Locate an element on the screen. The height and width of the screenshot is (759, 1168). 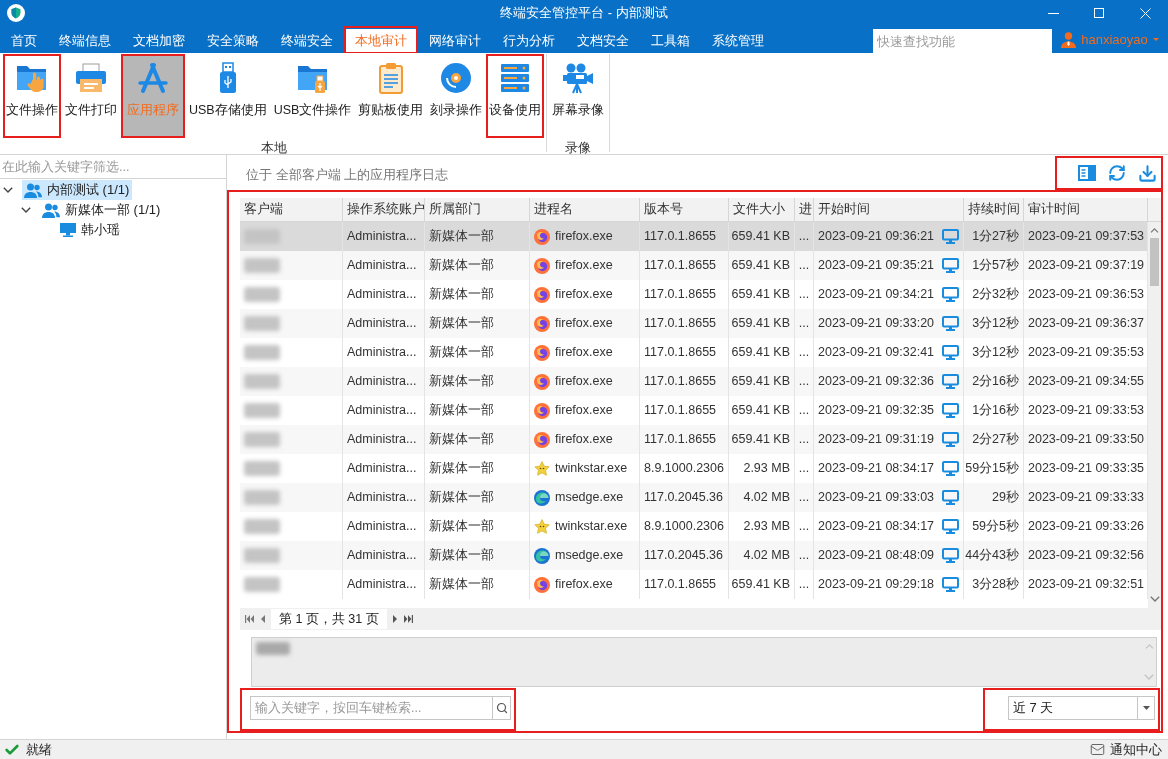
column-header: 文件大小 is located at coordinates (762, 209).